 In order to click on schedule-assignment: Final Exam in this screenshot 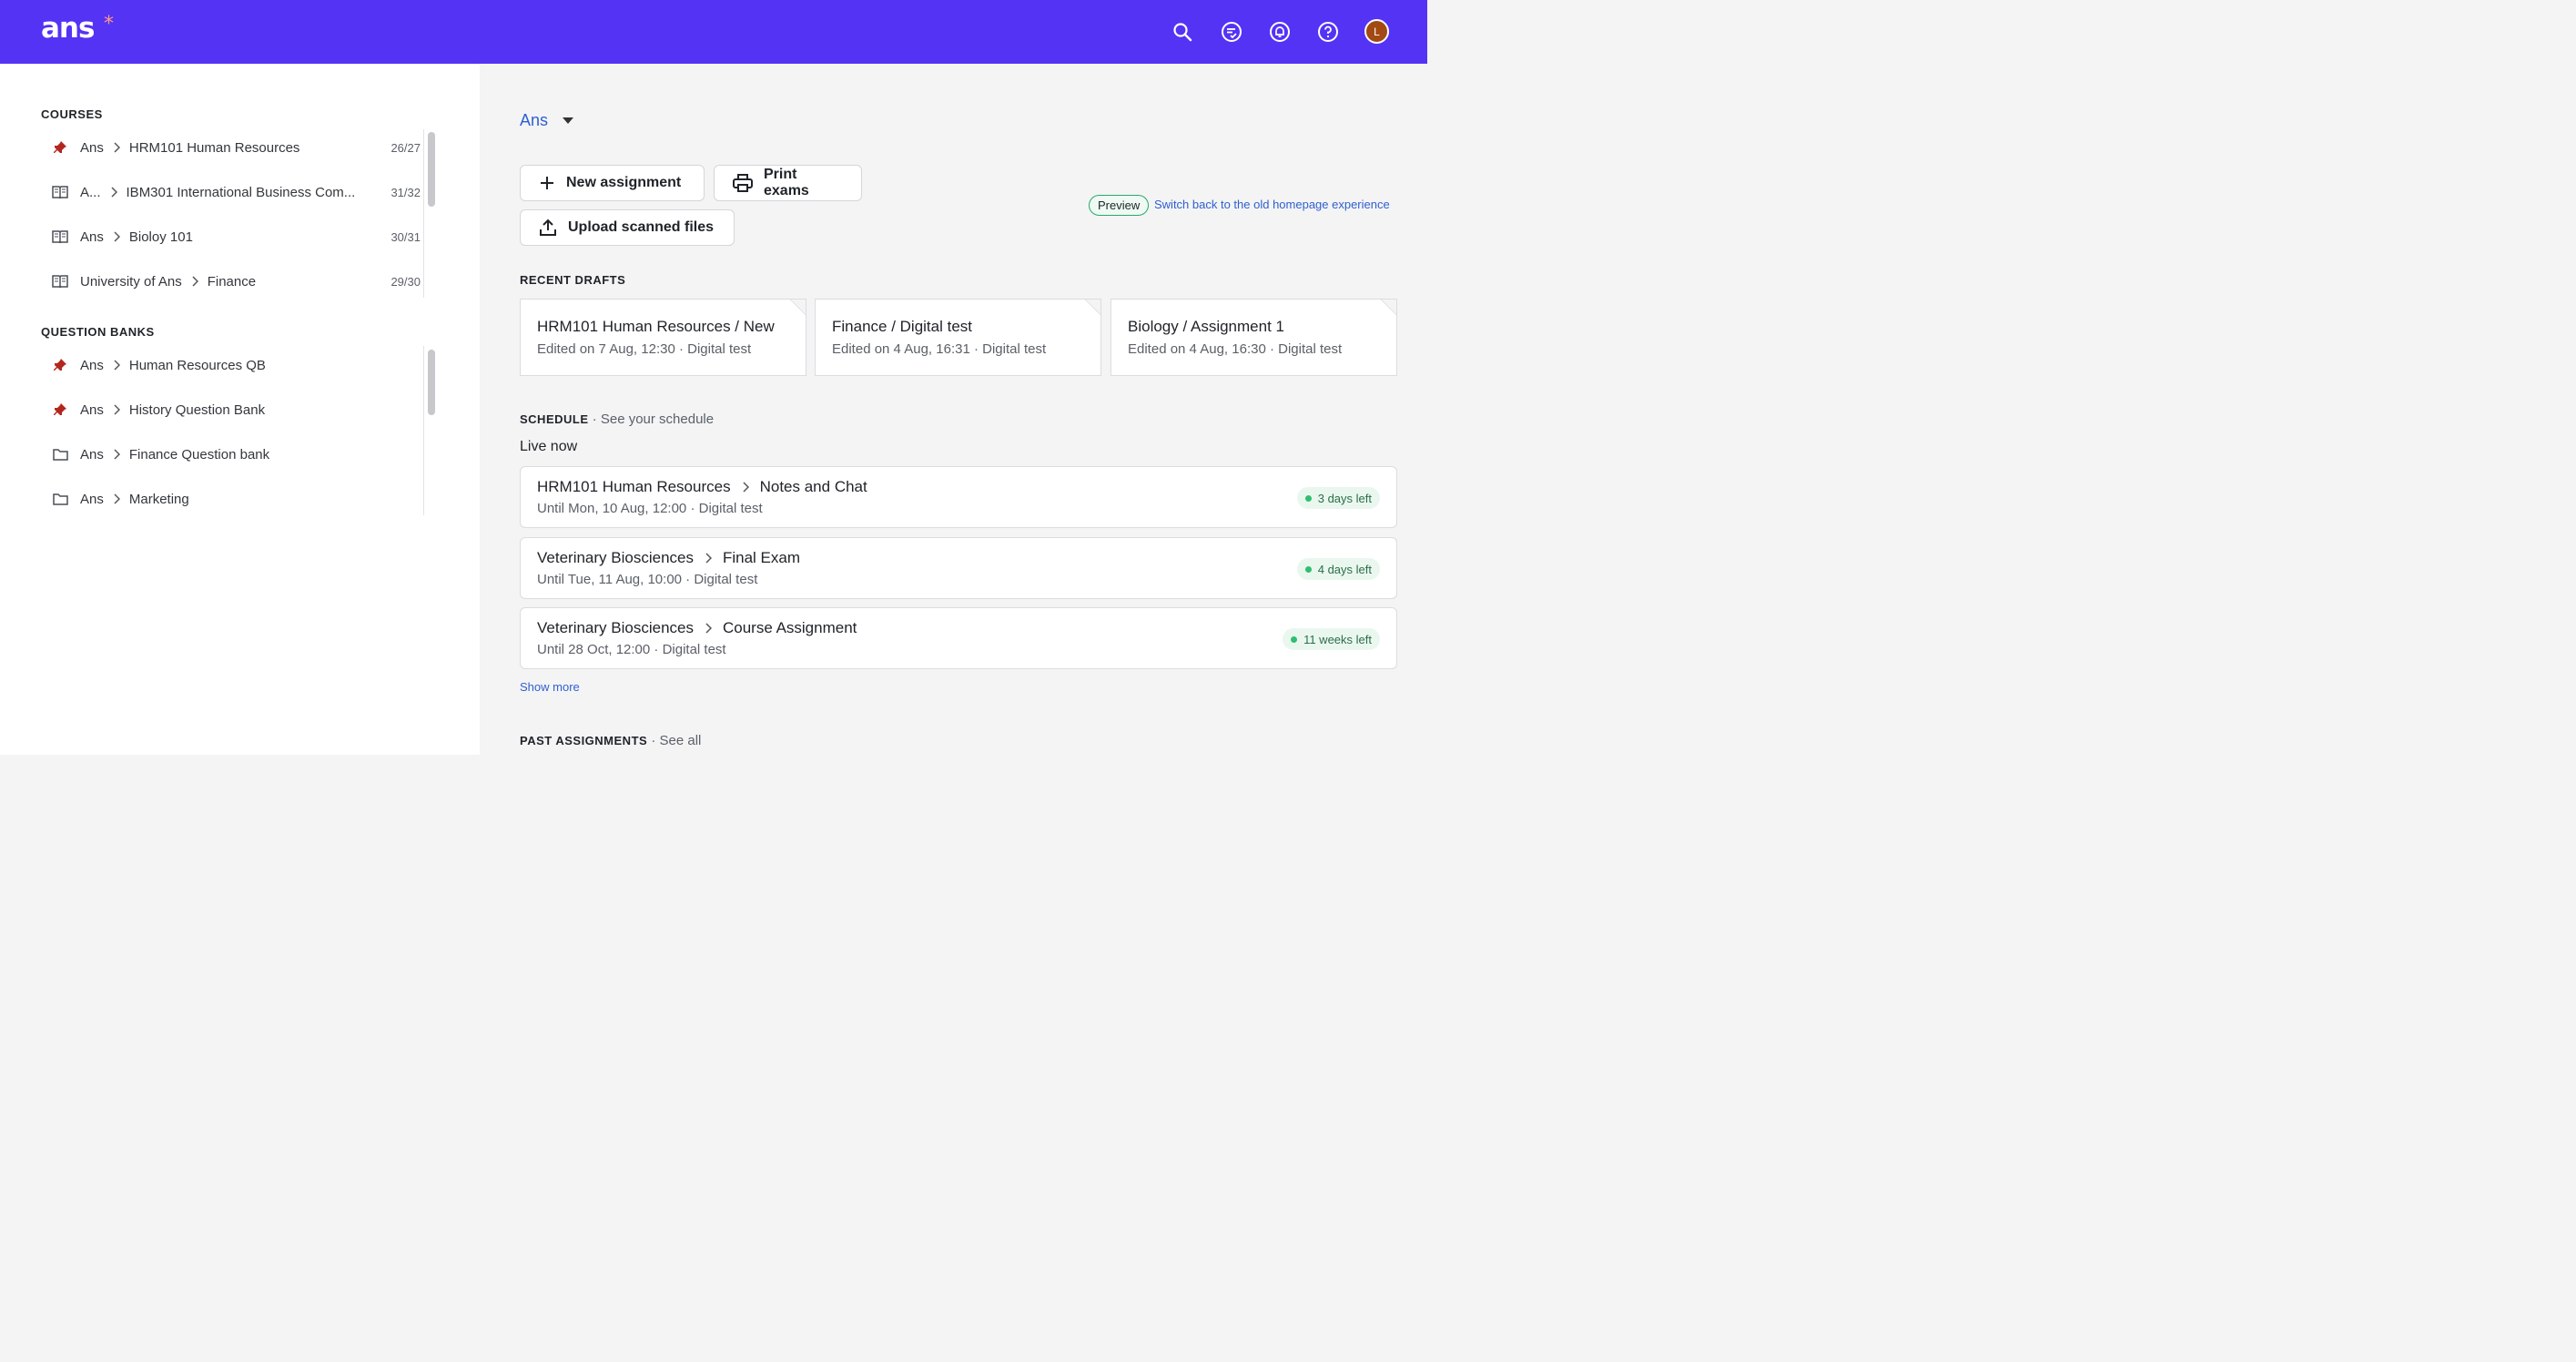, I will do `click(761, 558)`.